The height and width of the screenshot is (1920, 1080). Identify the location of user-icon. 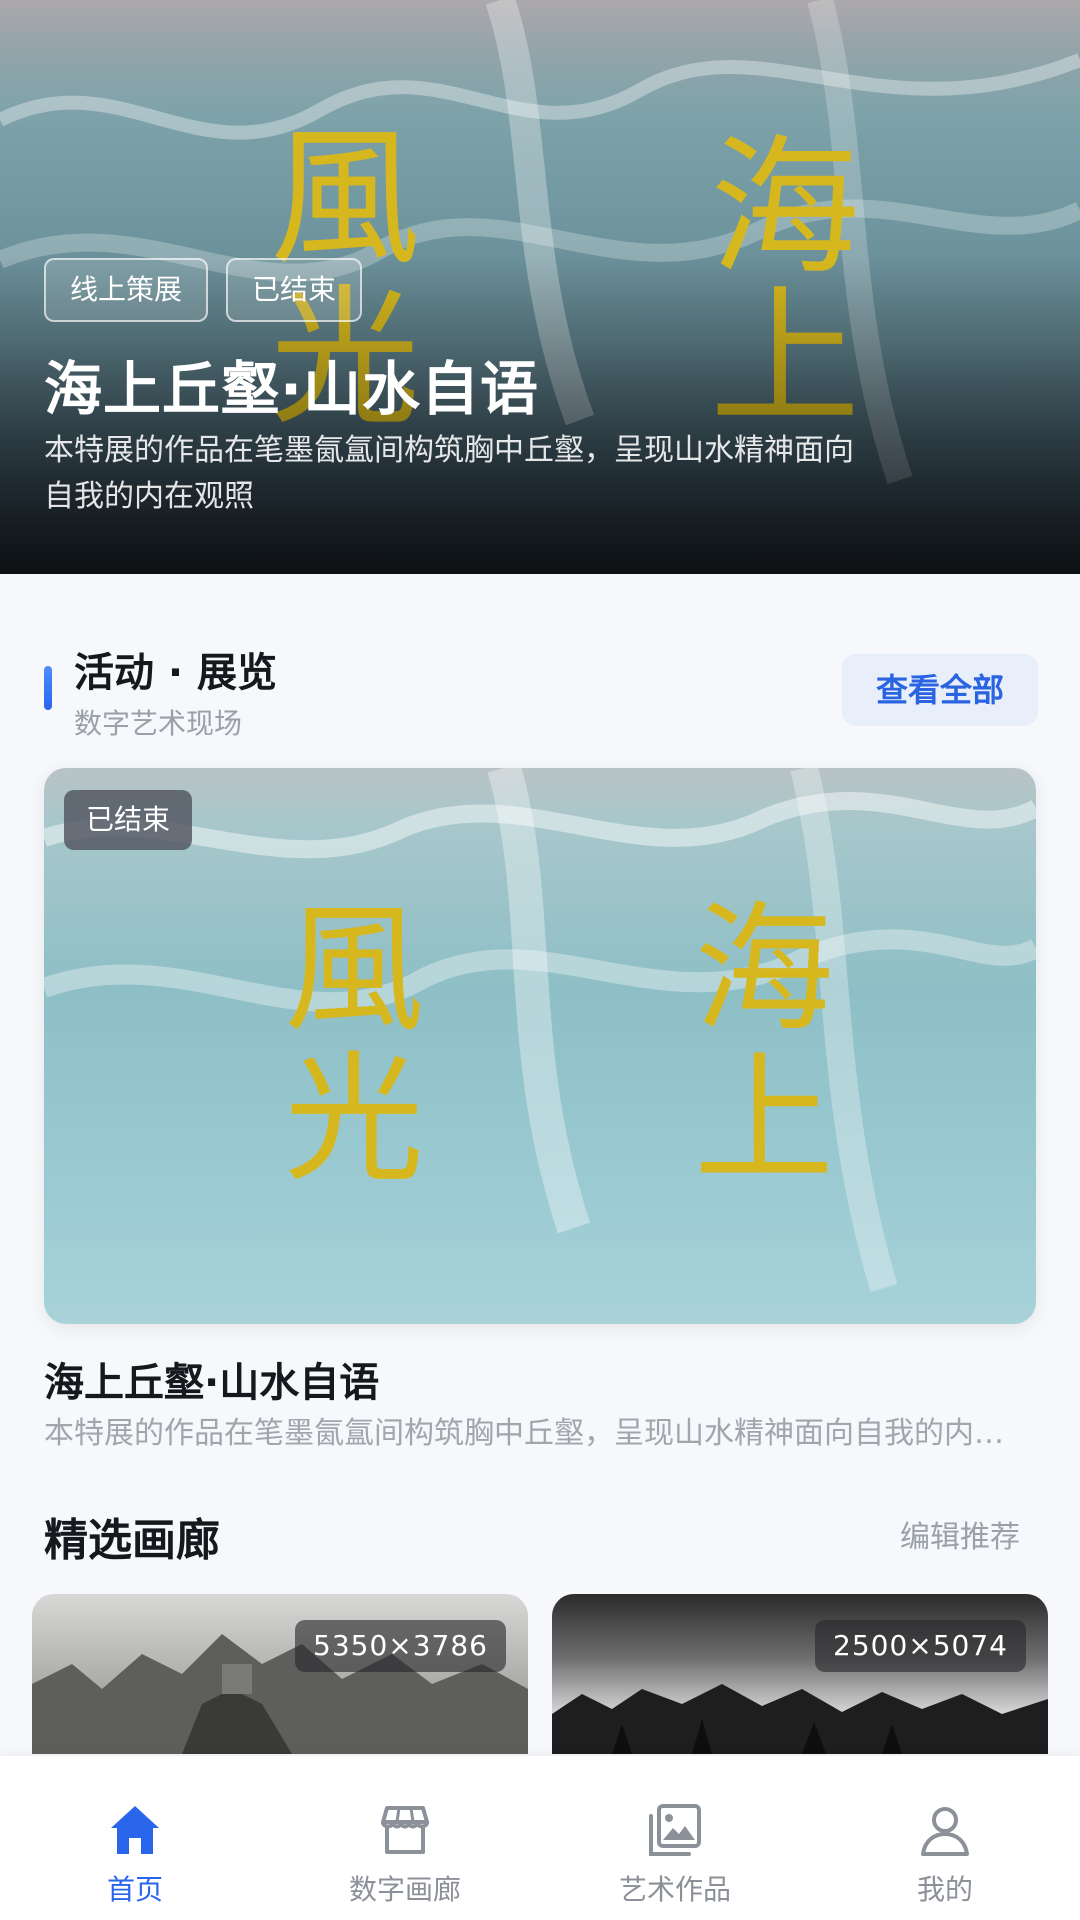
(945, 1831).